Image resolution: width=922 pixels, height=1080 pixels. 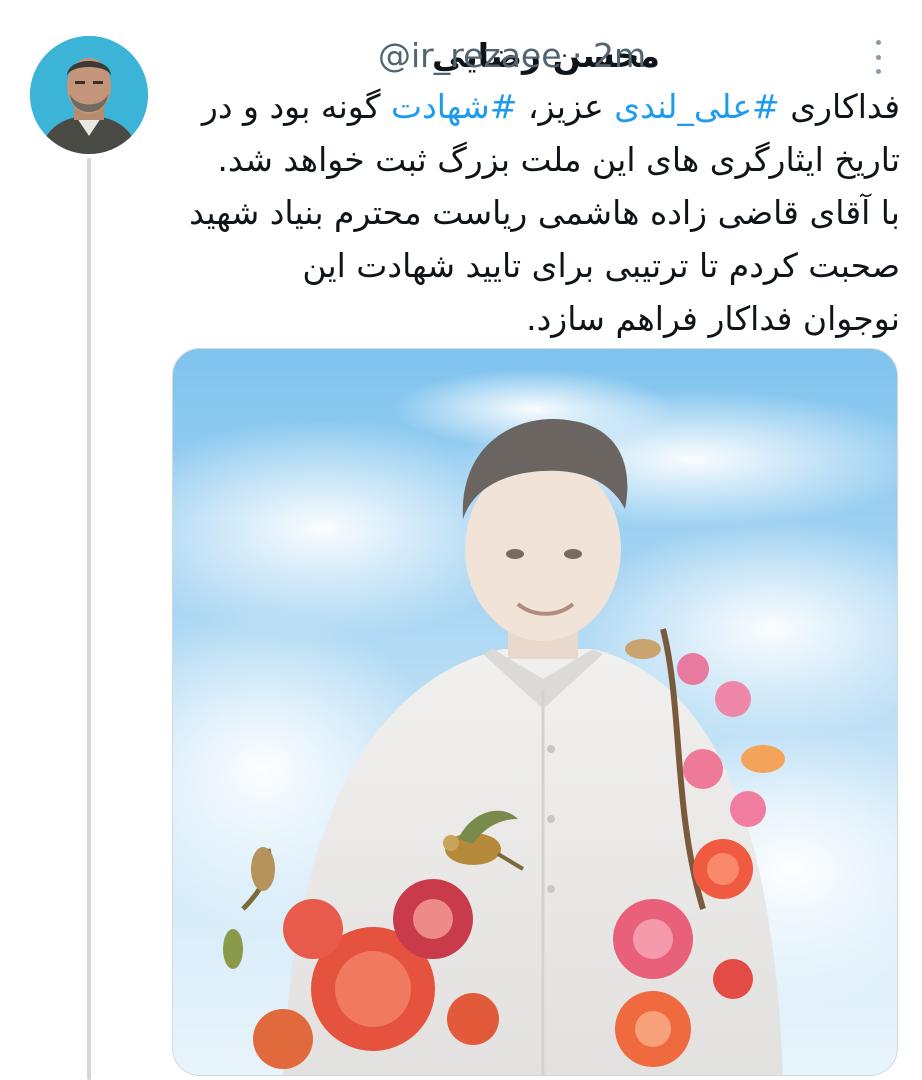 What do you see at coordinates (619, 55) in the screenshot?
I see `tweet-time: 2m` at bounding box center [619, 55].